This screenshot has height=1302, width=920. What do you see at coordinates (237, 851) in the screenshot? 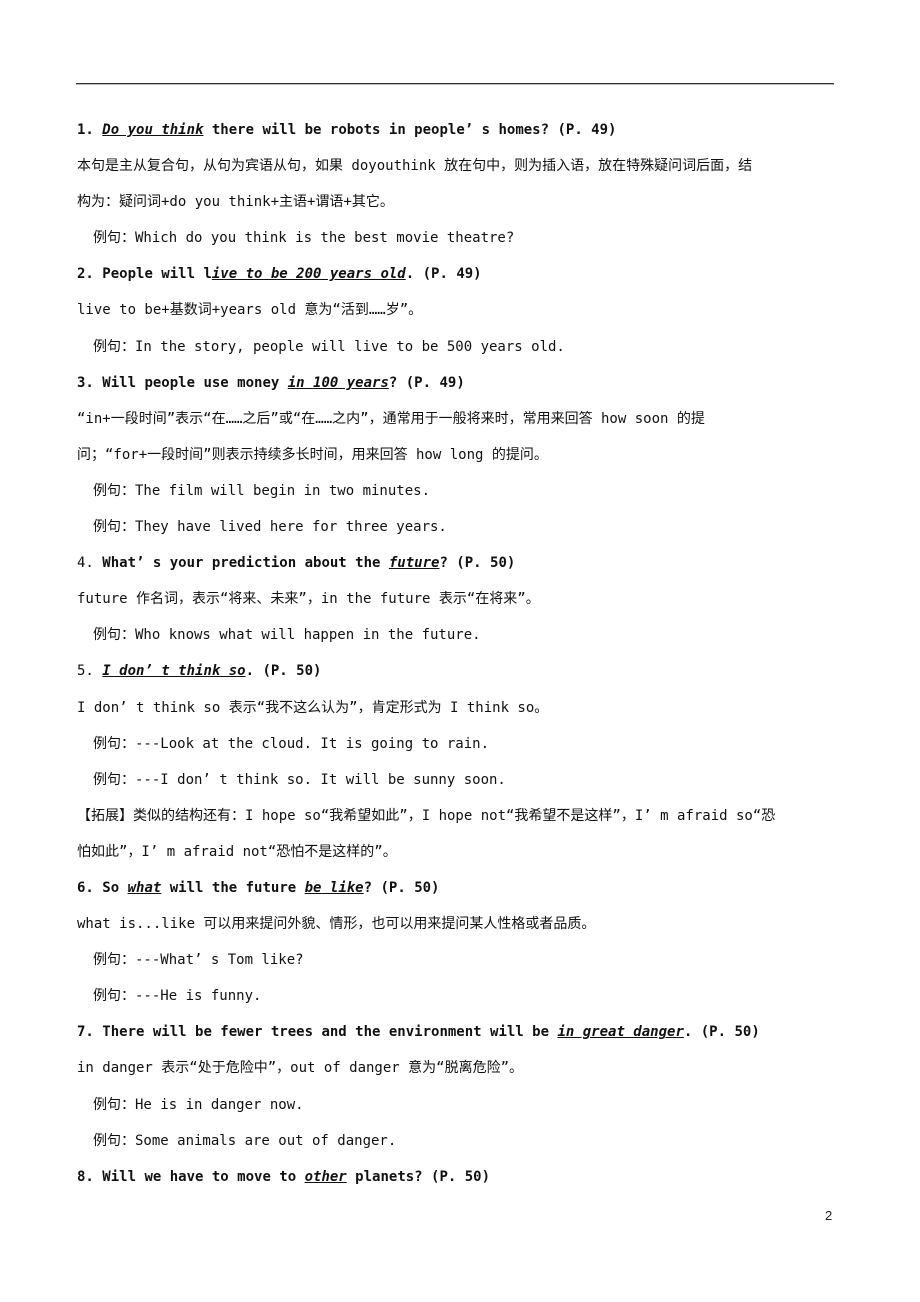
I see `extension-note: 怕如此”，I’ m afraid not“恐怕不是这样的”。` at bounding box center [237, 851].